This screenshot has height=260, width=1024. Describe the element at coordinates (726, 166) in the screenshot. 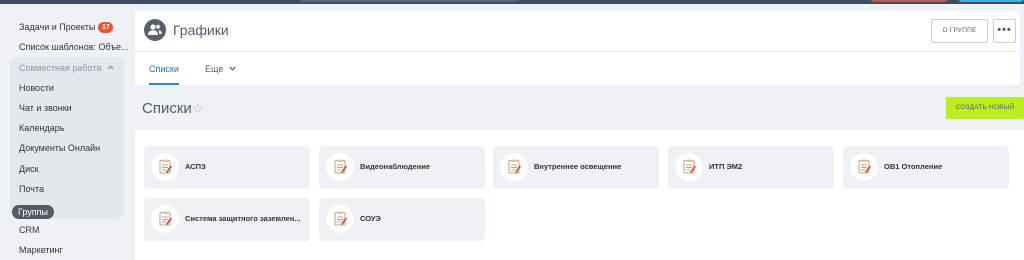

I see `list-title: ИТП ЭМ2` at that location.